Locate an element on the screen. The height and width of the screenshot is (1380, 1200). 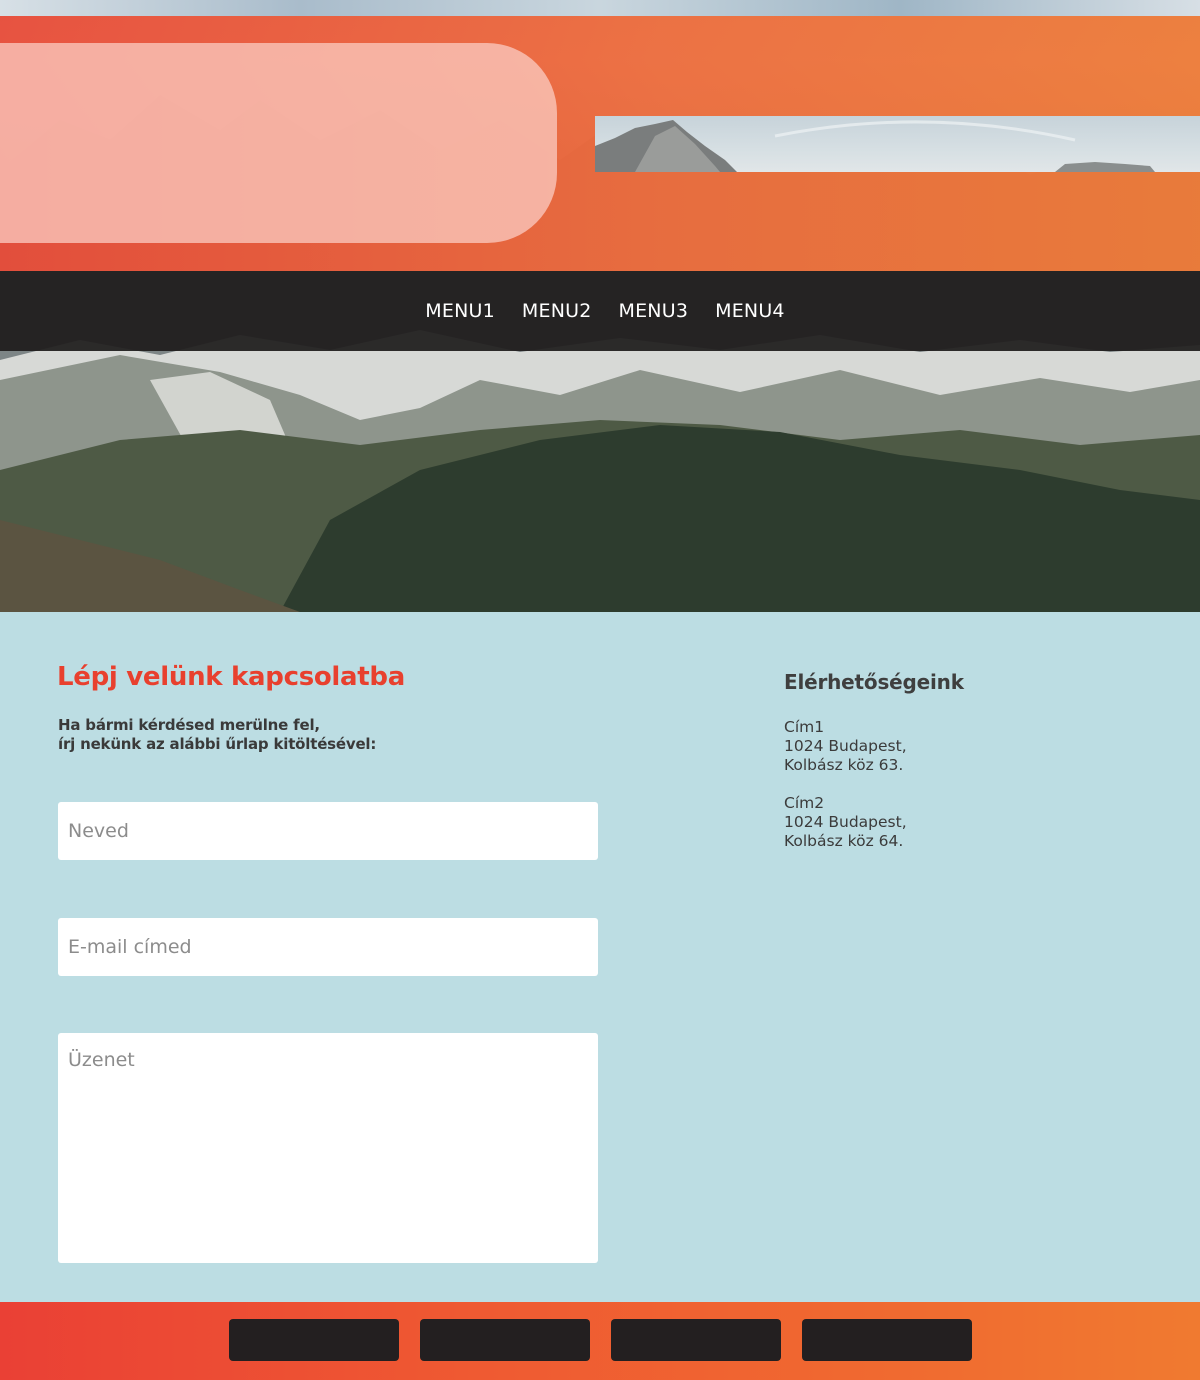
contact-intro-line1: Ha bármi kérdésed merülne fel, is located at coordinates (189, 725).